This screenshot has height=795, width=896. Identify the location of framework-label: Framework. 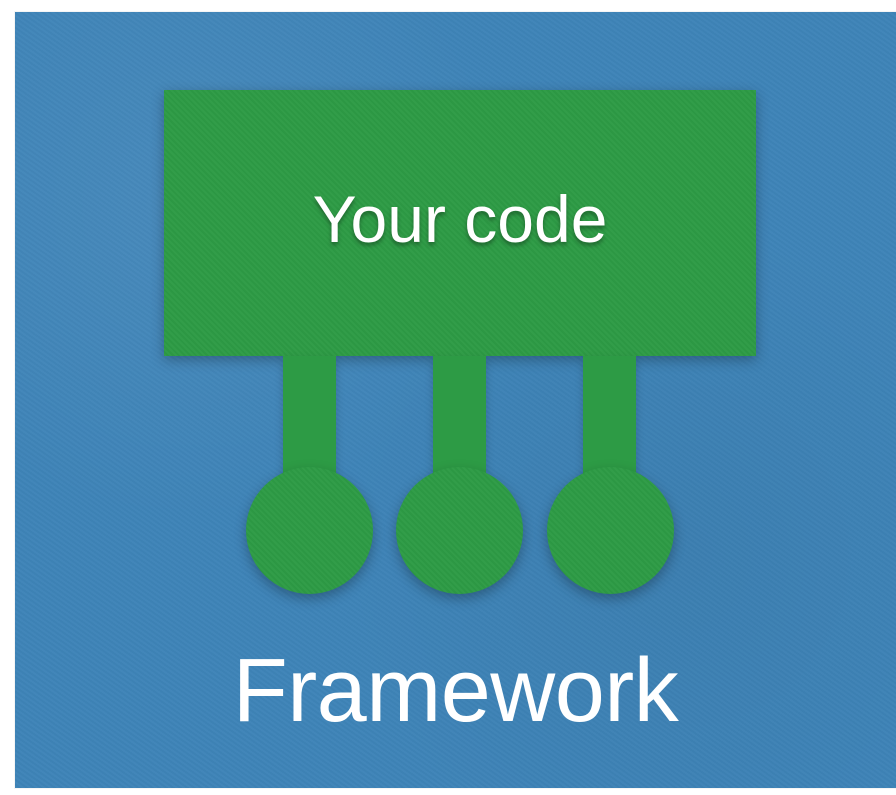
(455, 691).